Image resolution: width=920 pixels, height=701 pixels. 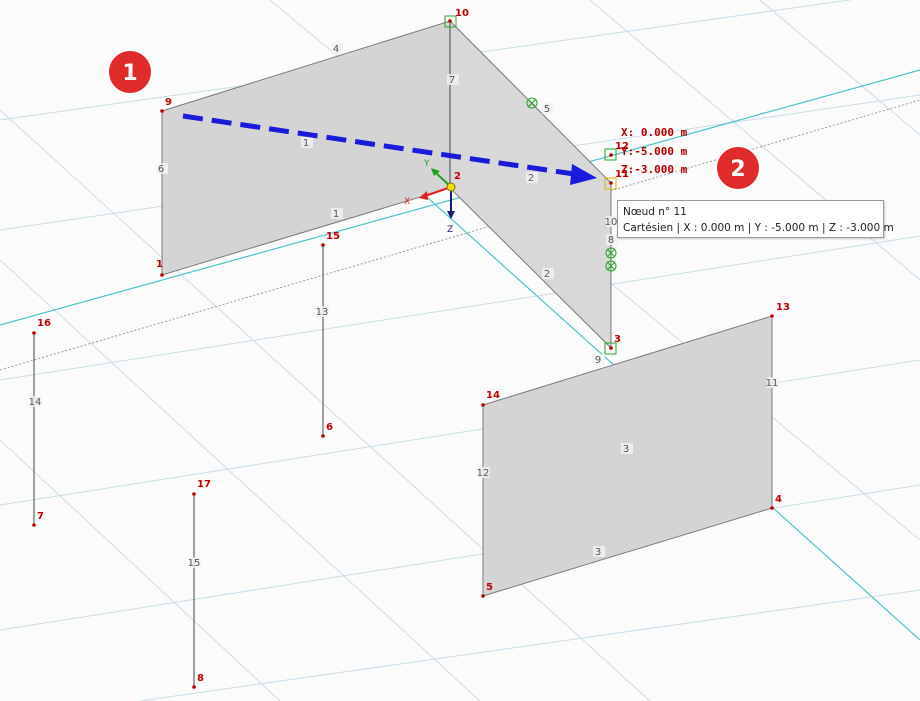 I want to click on coordinate-readout: X: 0.000 m Y:-5.000 m Z:-3.000 m, so click(x=654, y=151).